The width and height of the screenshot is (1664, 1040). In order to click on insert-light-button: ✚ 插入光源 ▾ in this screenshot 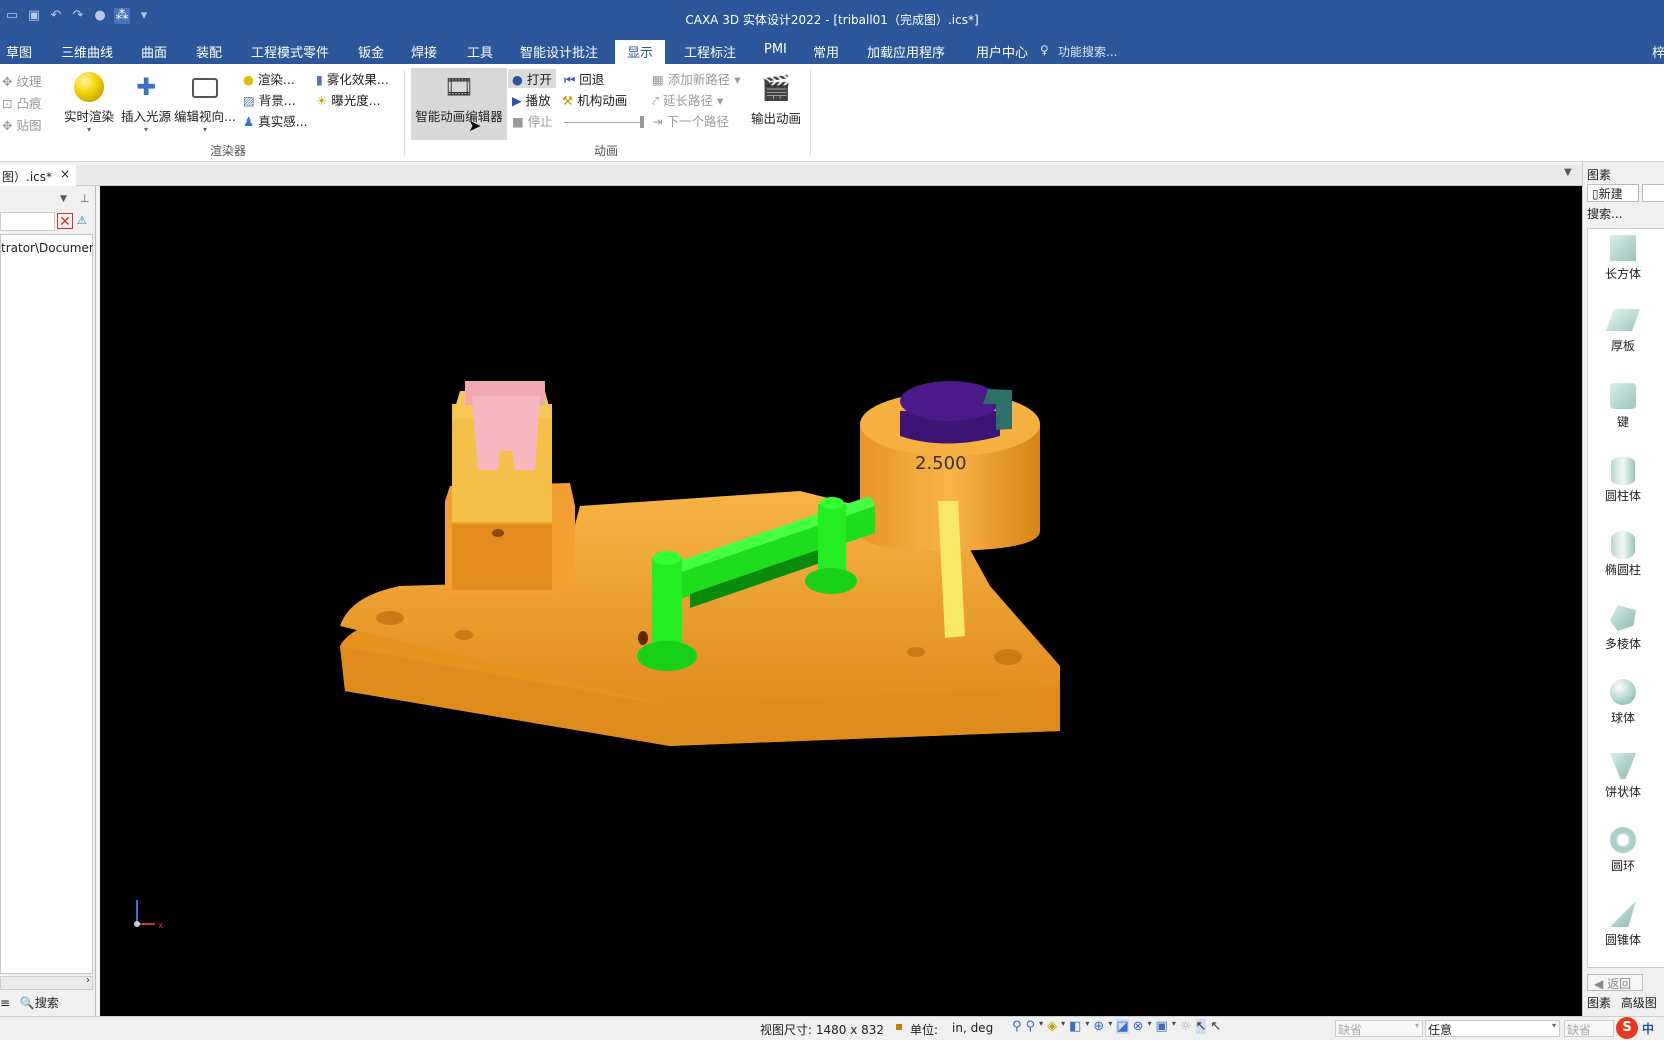, I will do `click(146, 102)`.